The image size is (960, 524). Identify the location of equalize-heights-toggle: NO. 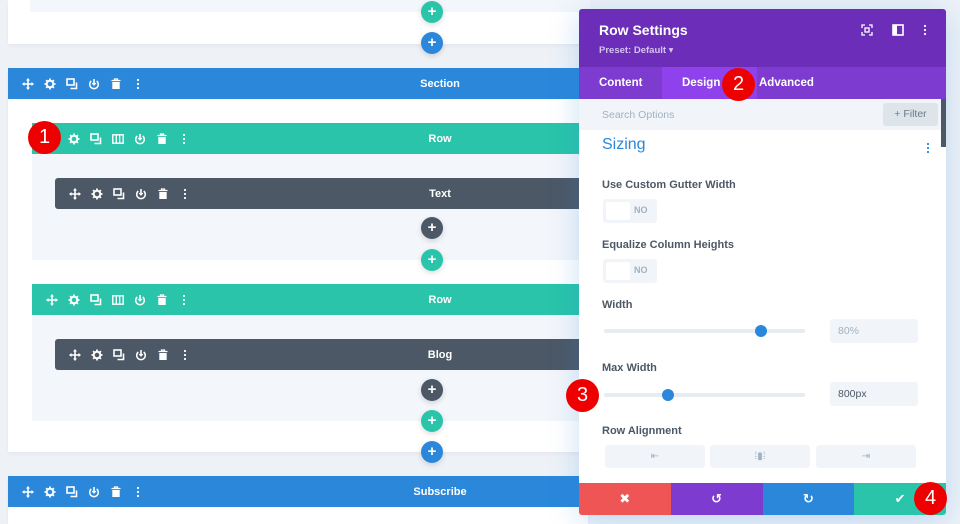
(630, 271).